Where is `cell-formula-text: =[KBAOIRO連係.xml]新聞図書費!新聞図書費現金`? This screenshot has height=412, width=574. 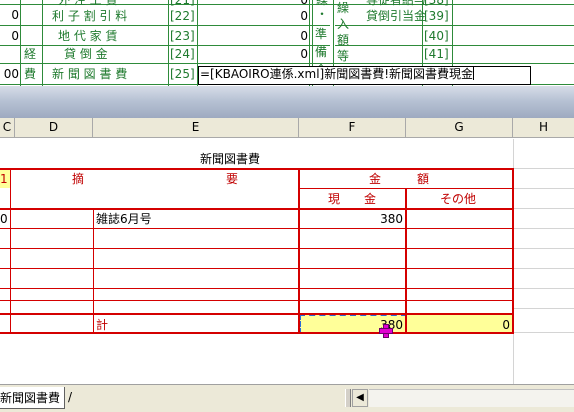 cell-formula-text: =[KBAOIRO連係.xml]新聞図書費!新聞図書費現金 is located at coordinates (337, 74).